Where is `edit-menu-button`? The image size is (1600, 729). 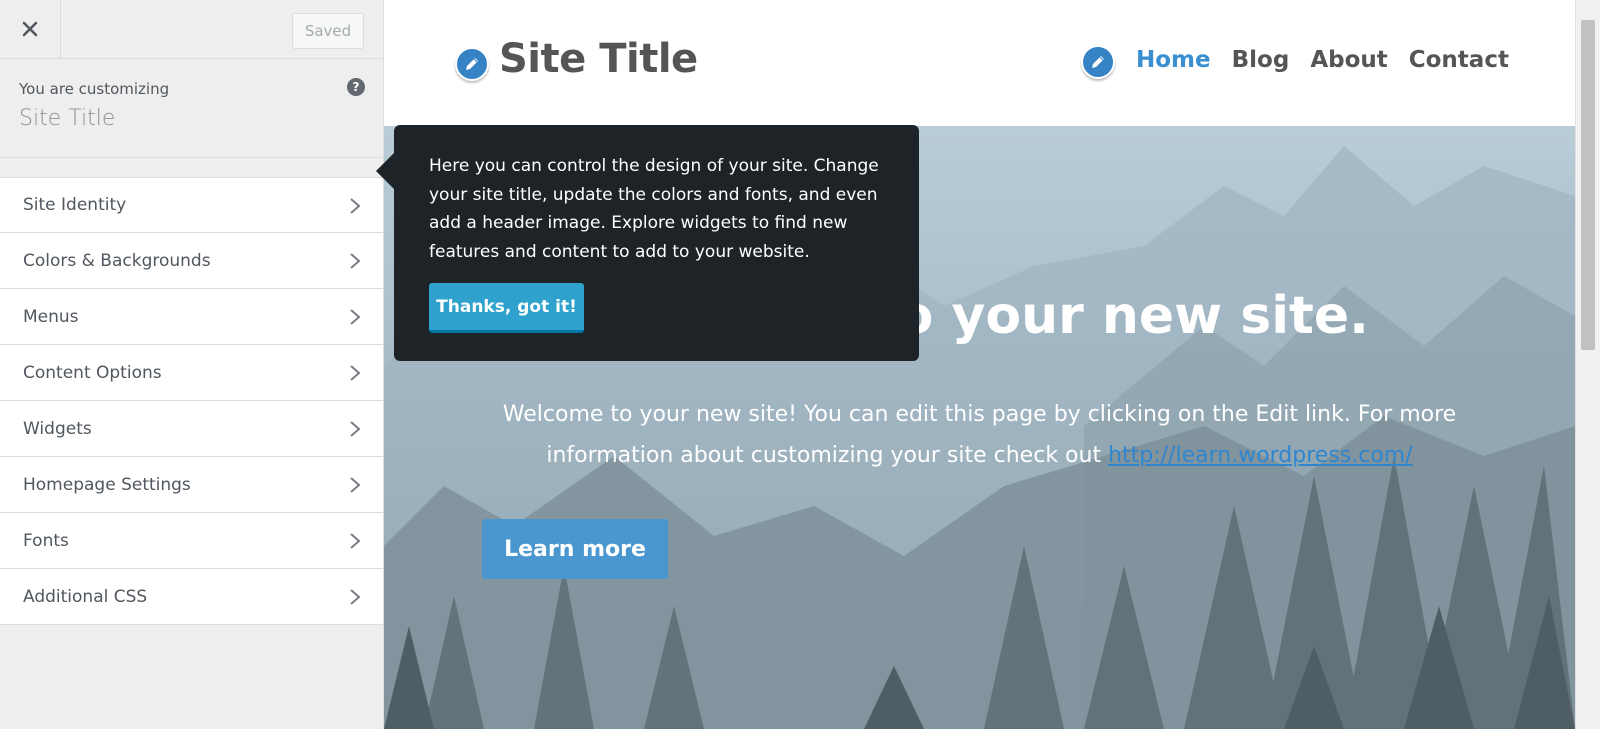 edit-menu-button is located at coordinates (1098, 62).